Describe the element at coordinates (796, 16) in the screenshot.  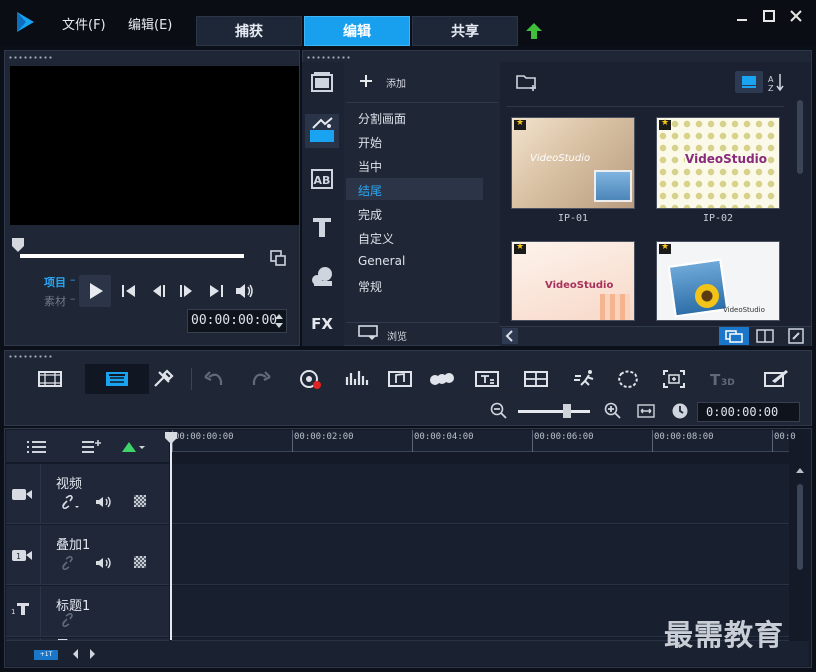
I see `close-icon` at that location.